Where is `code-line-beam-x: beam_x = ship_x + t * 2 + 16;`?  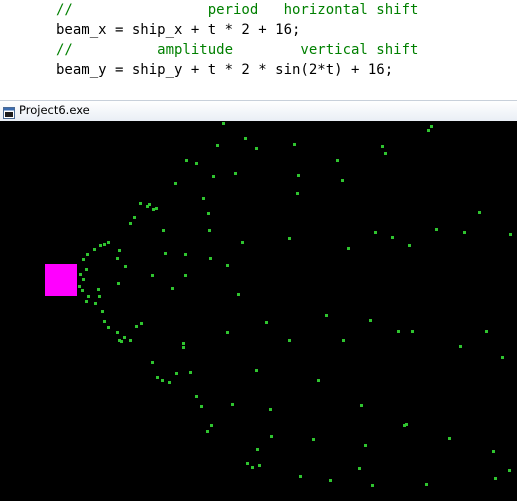
code-line-beam-x: beam_x = ship_x + t * 2 + 16; is located at coordinates (178, 30).